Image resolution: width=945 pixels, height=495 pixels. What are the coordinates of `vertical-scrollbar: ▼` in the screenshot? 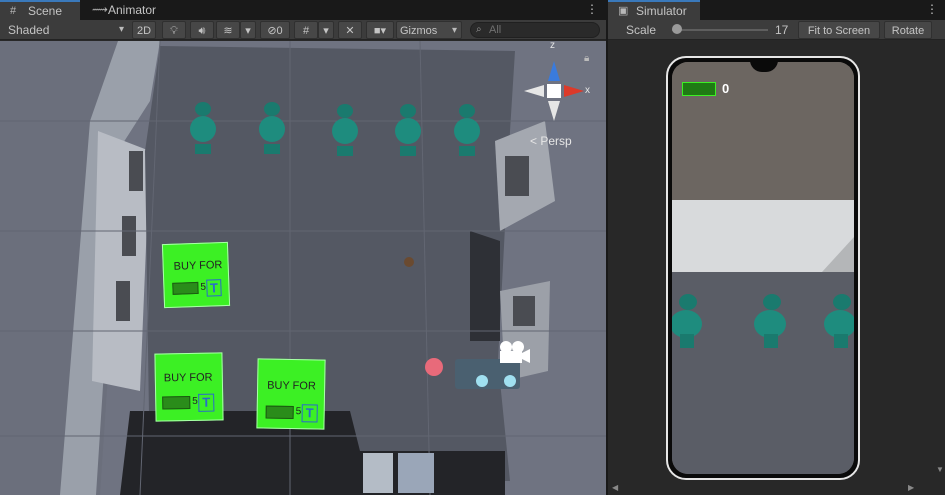 It's located at (939, 261).